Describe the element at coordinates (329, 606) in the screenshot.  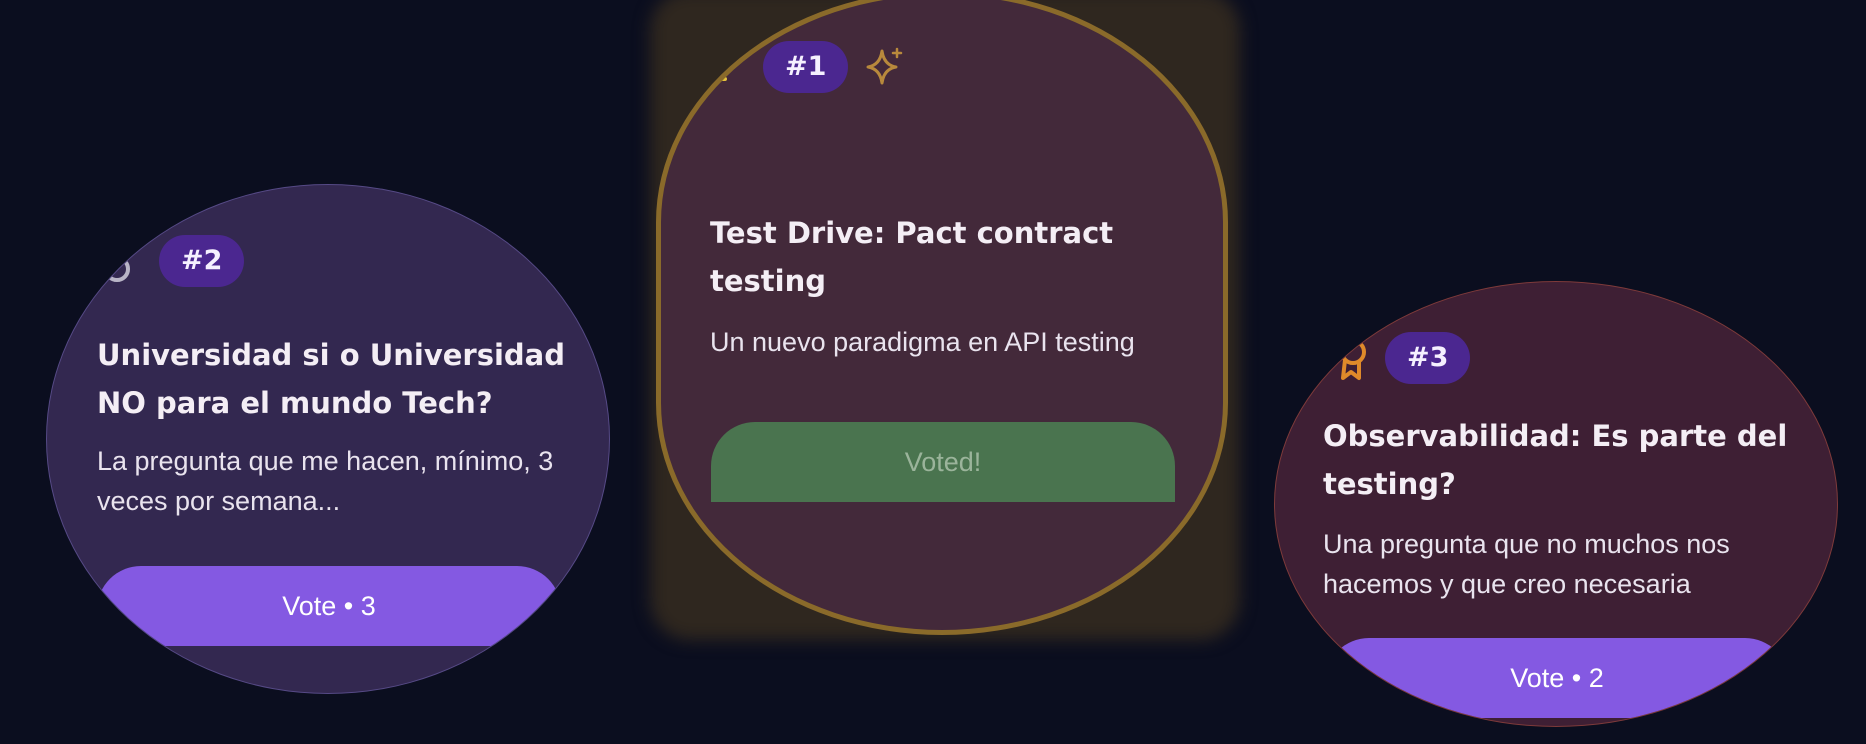
I see `vote-button: Vote • 3` at that location.